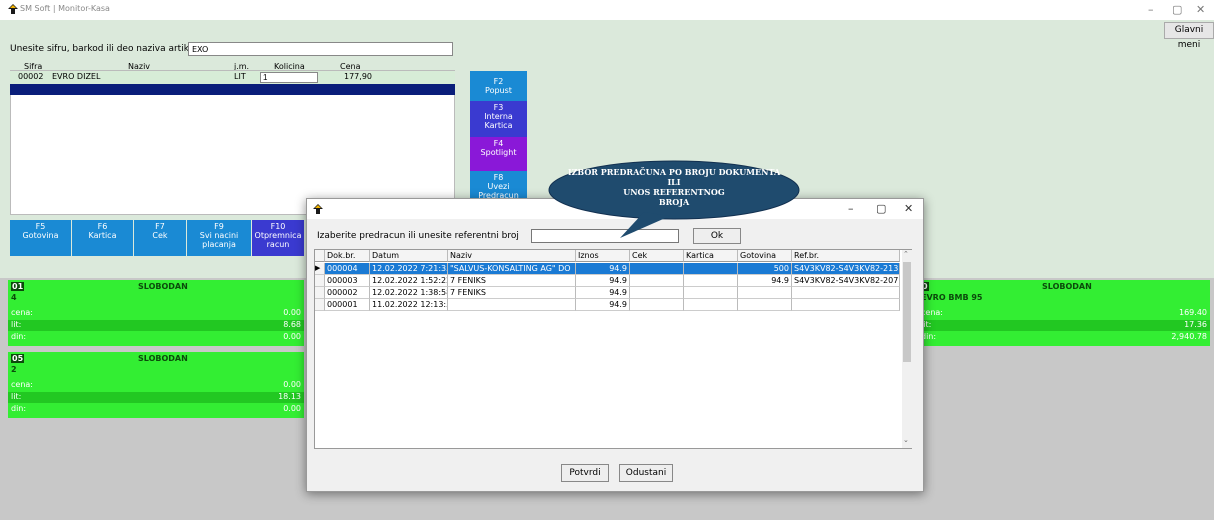  I want to click on cancel-button: Odustani, so click(646, 473).